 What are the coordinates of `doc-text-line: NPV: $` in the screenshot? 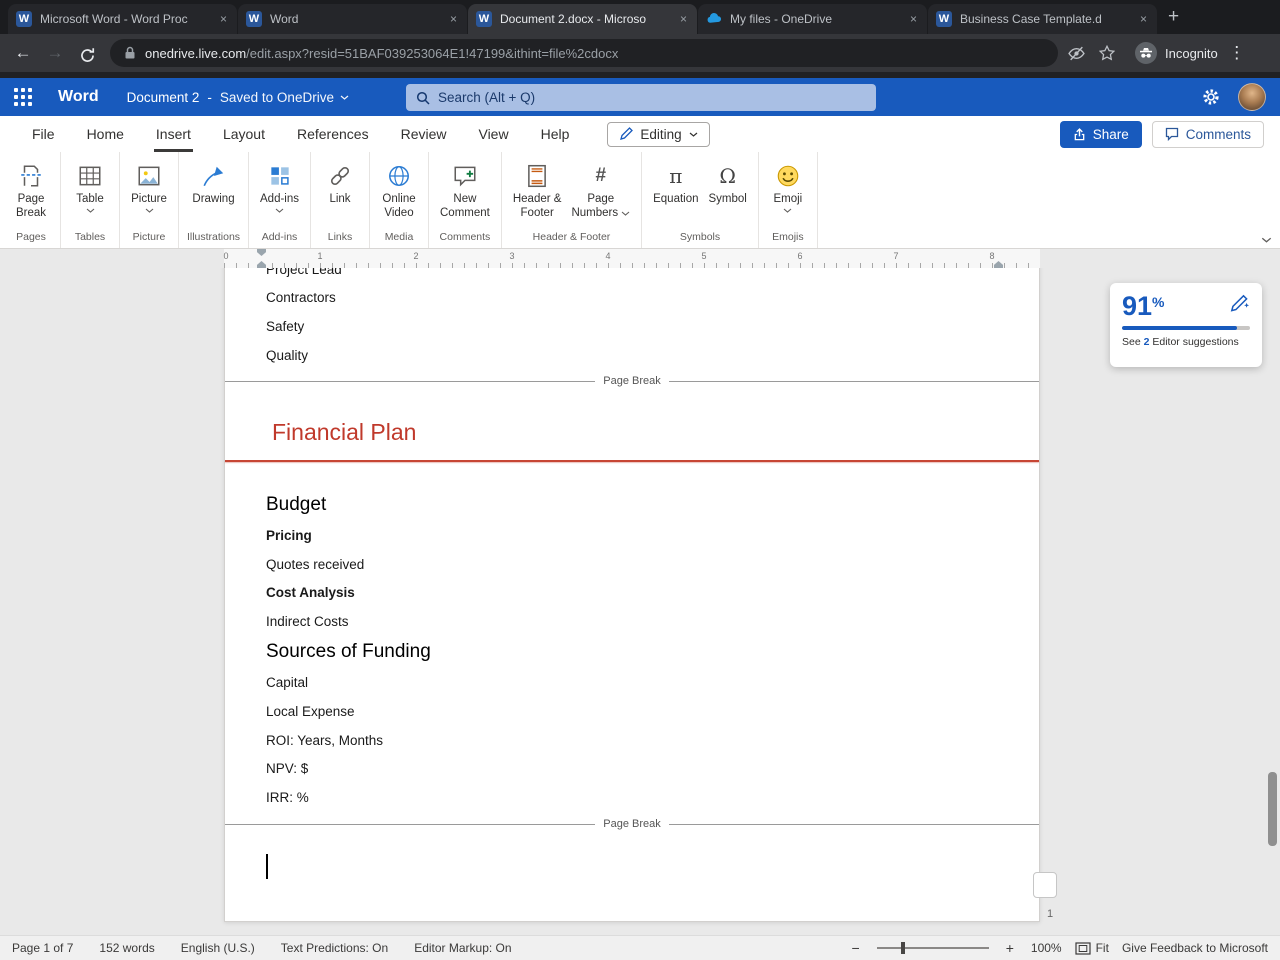 It's located at (287, 769).